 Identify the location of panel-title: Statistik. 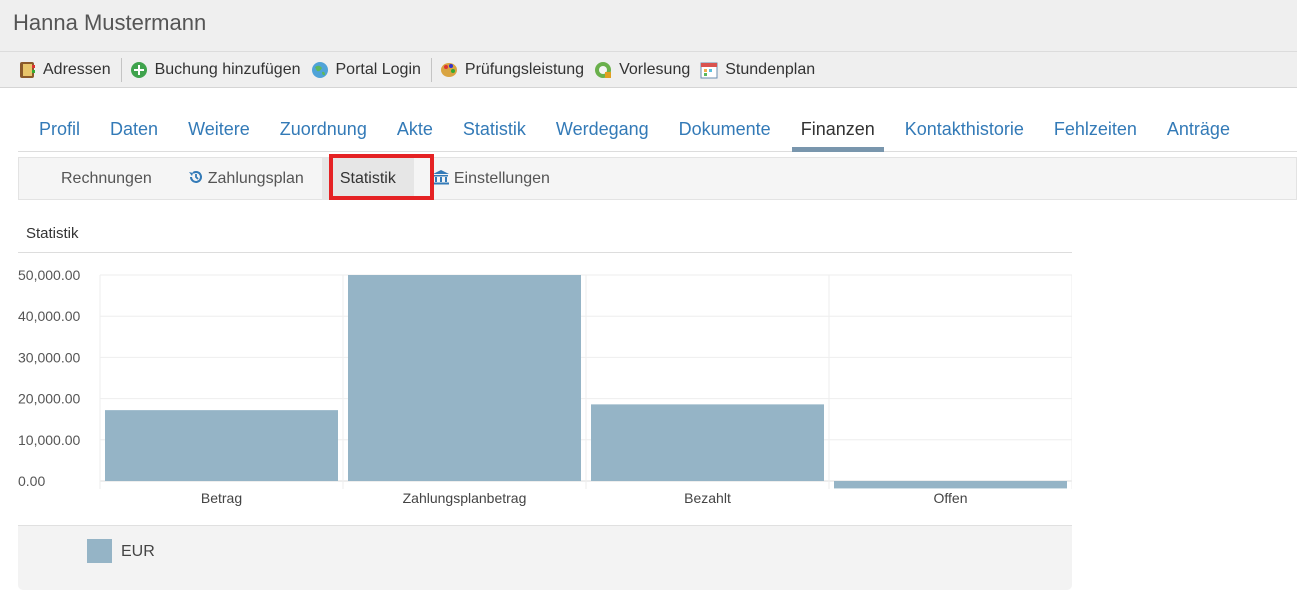
(545, 232).